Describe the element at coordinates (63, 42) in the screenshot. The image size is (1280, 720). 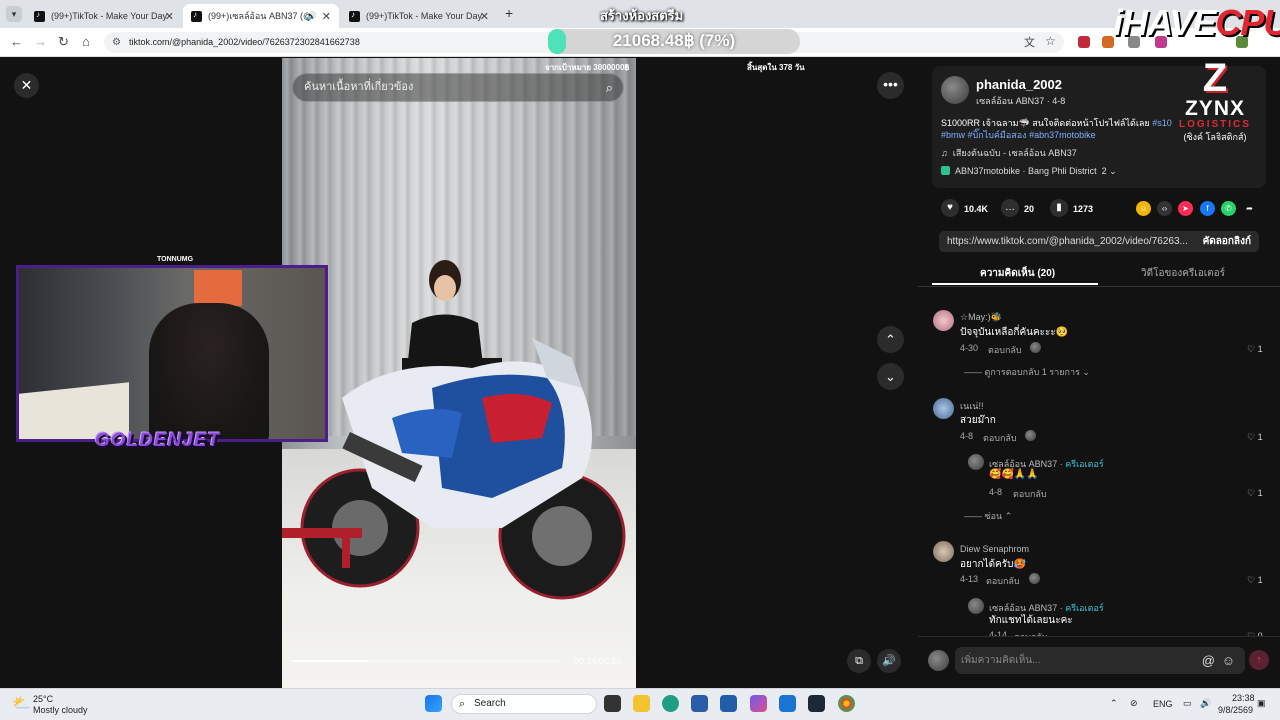
I see `reload-icon: ↻` at that location.